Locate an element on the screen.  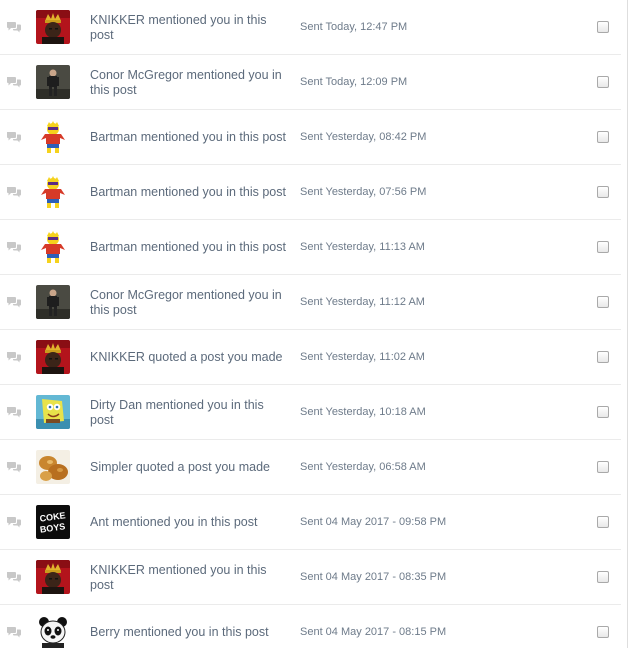
notification-date: Sent Yesterday, 08:42 PM is located at coordinates (363, 137).